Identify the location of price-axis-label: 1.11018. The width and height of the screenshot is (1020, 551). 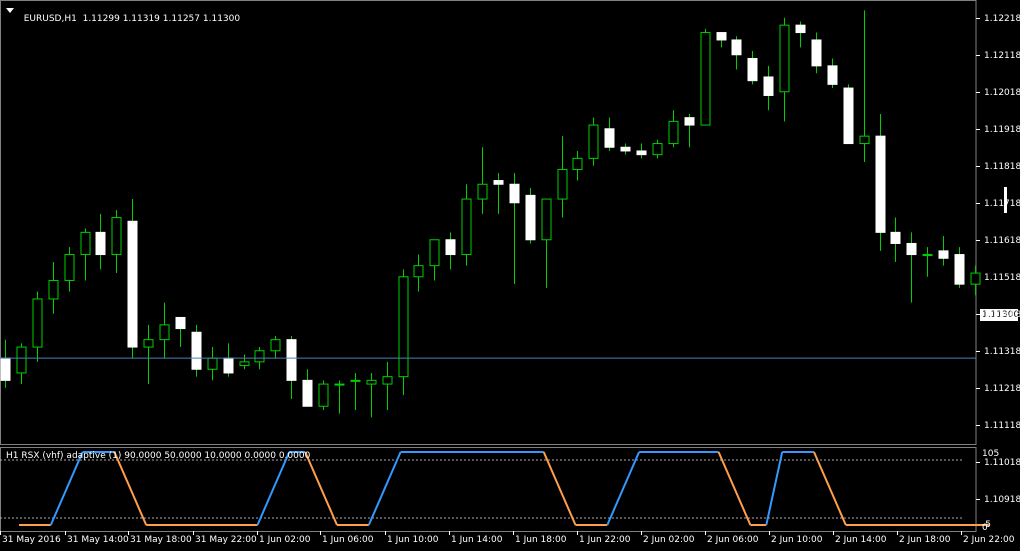
(1002, 462).